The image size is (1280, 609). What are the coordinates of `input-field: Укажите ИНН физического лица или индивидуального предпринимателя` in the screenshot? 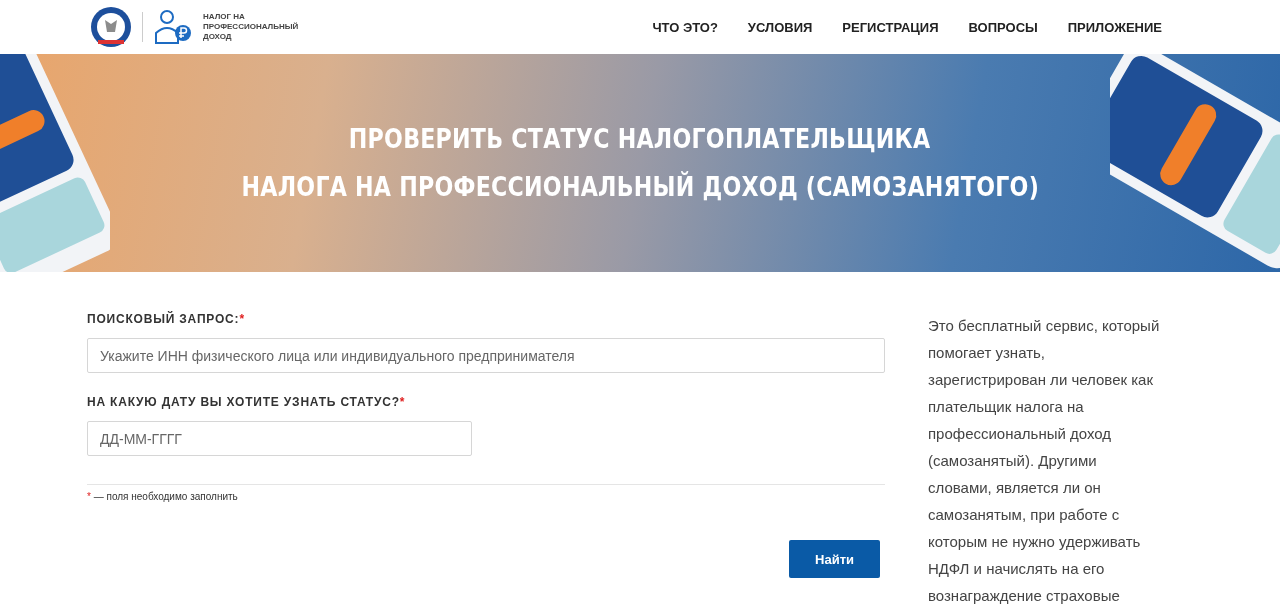 It's located at (486, 355).